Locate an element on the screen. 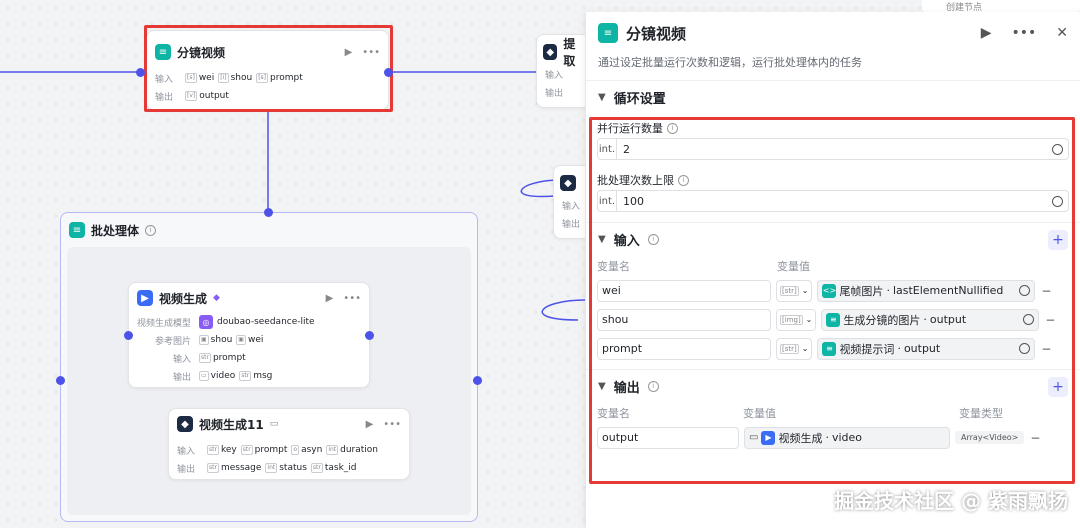  param-tag: msg is located at coordinates (263, 376).